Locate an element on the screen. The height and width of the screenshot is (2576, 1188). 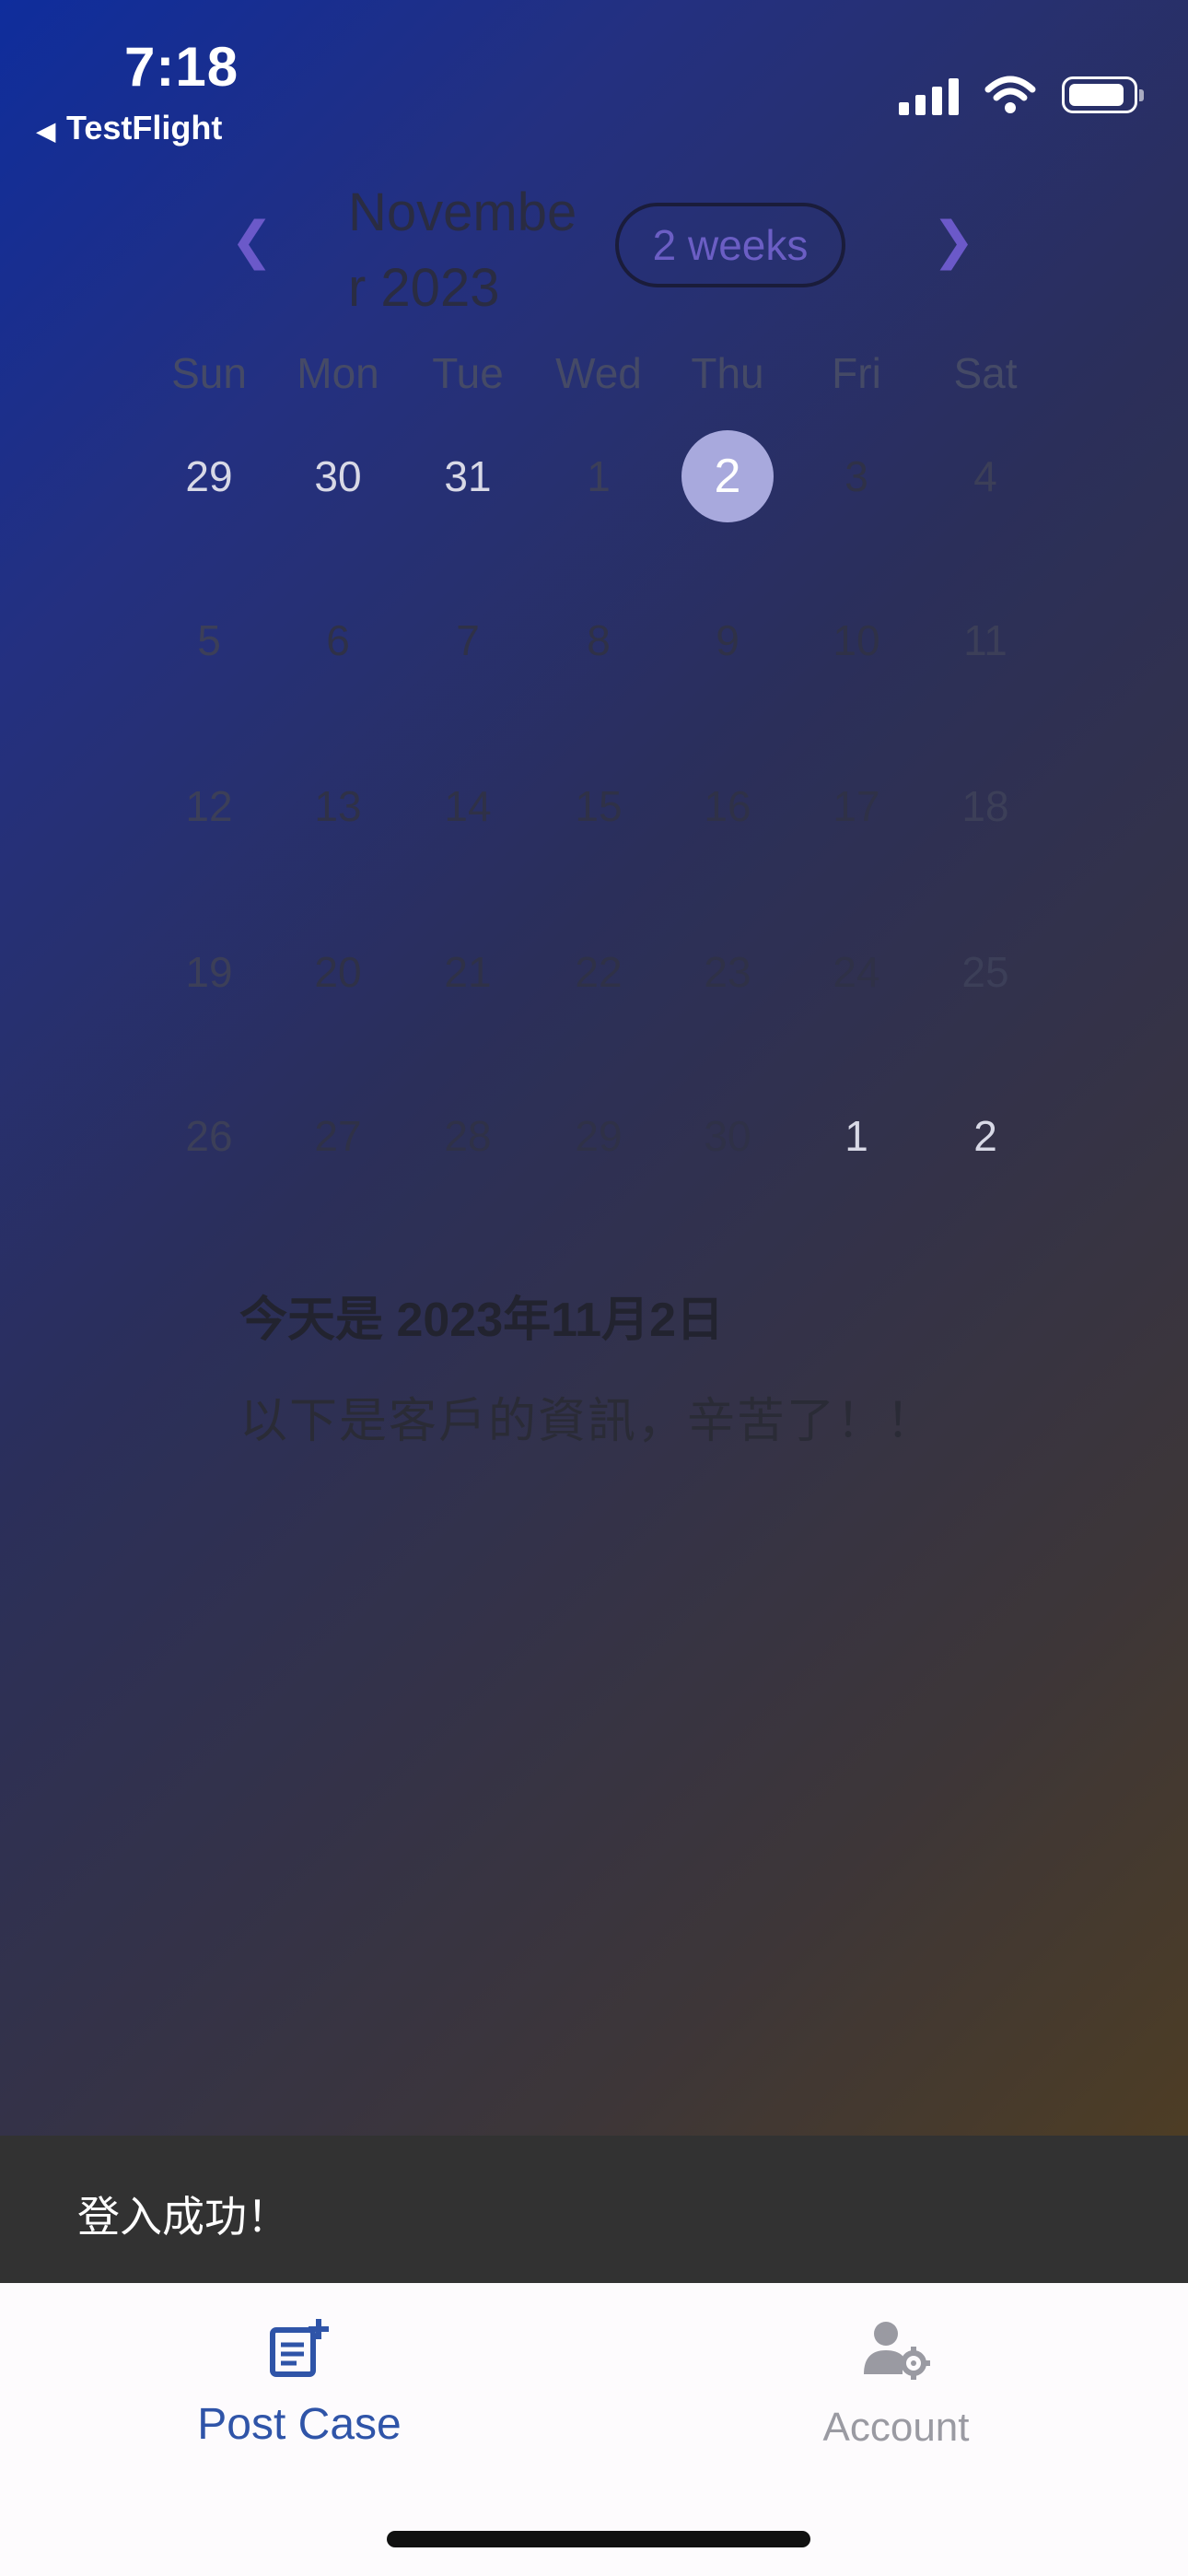
calendar-day: 10 is located at coordinates (856, 640).